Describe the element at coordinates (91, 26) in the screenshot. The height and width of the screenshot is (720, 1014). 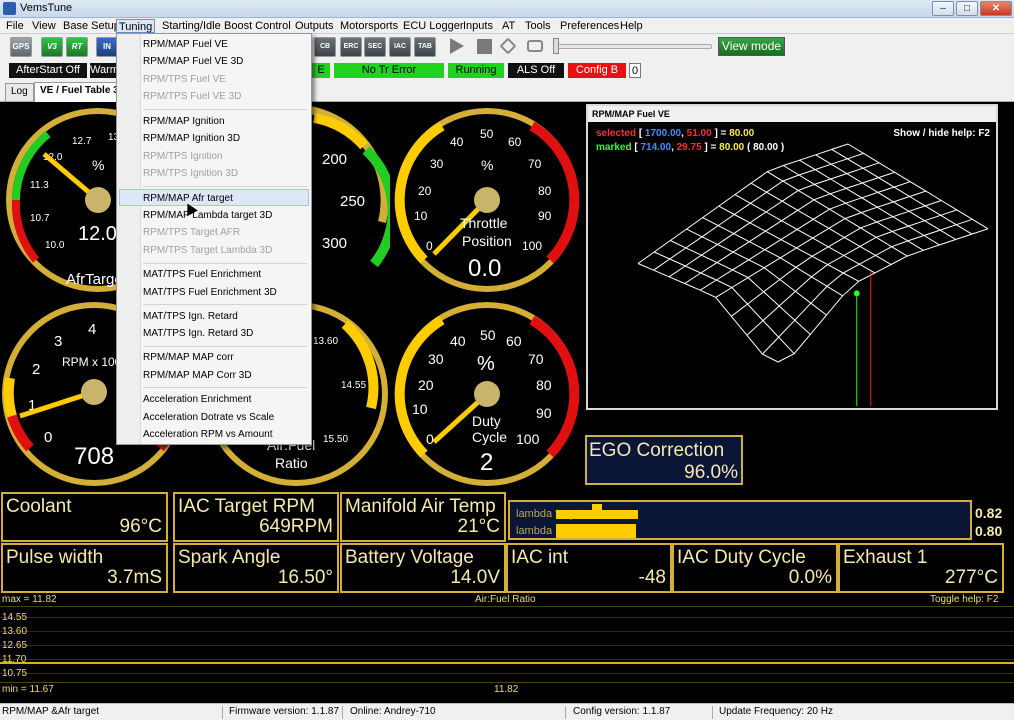
I see `menu-base-setup: Base Setup` at that location.